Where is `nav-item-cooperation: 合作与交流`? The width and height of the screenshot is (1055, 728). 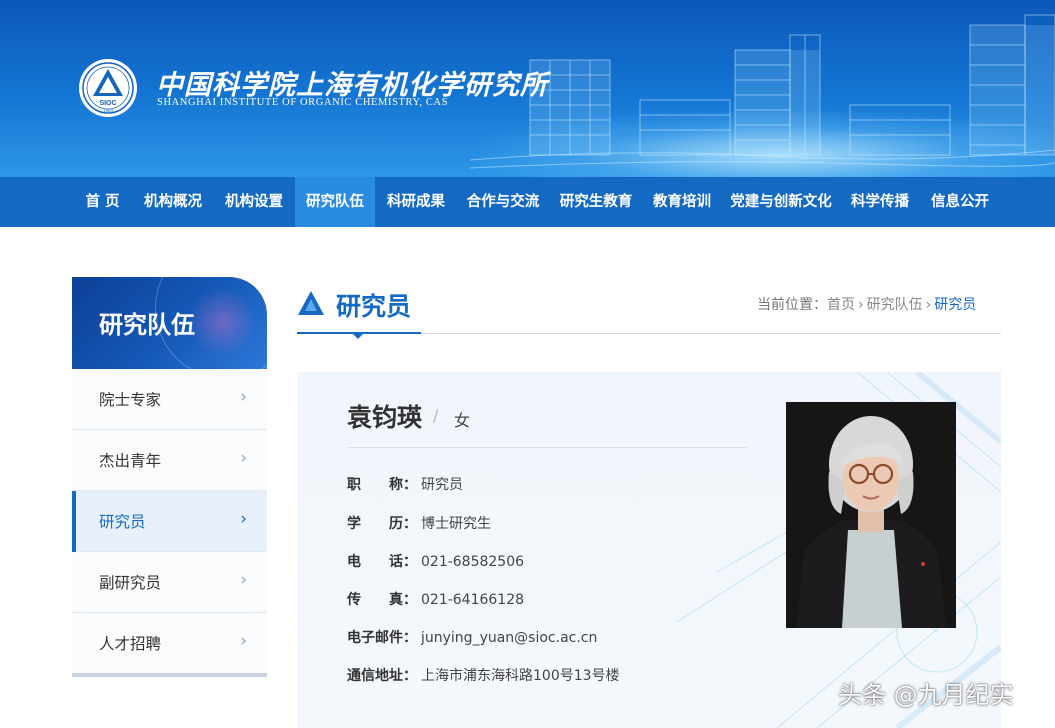
nav-item-cooperation: 合作与交流 is located at coordinates (503, 202).